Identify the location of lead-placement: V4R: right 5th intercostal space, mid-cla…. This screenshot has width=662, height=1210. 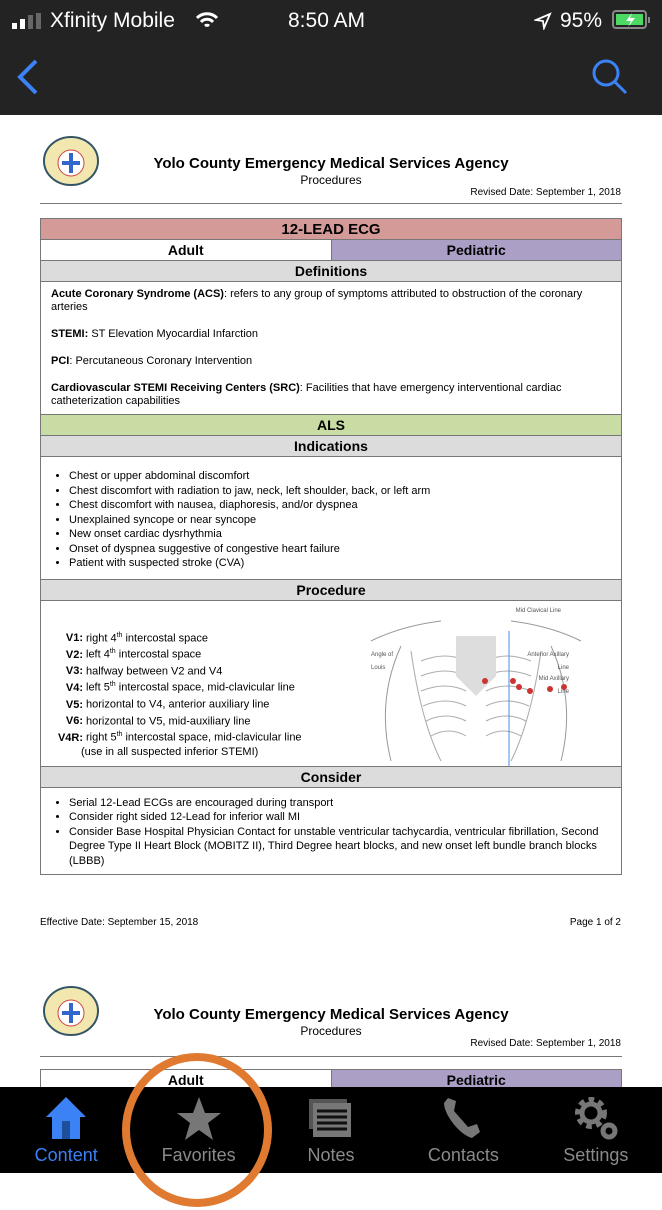
(176, 736).